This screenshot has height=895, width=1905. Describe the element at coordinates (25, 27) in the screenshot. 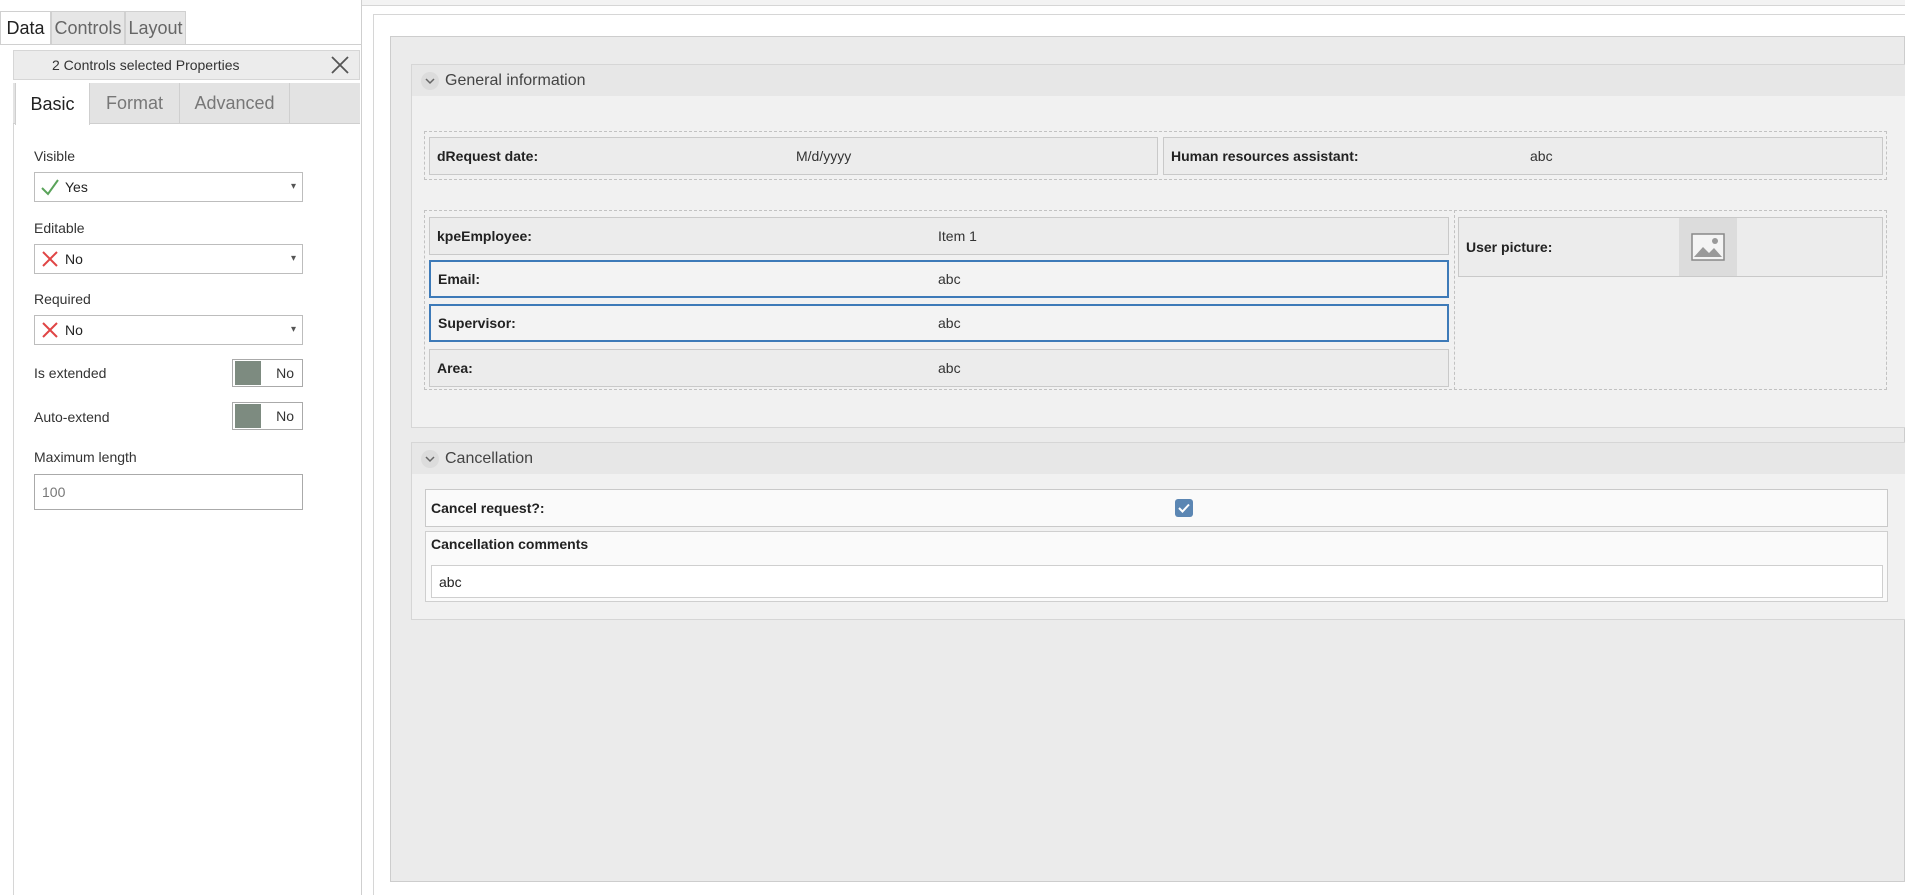

I see `tab-data: Data` at that location.